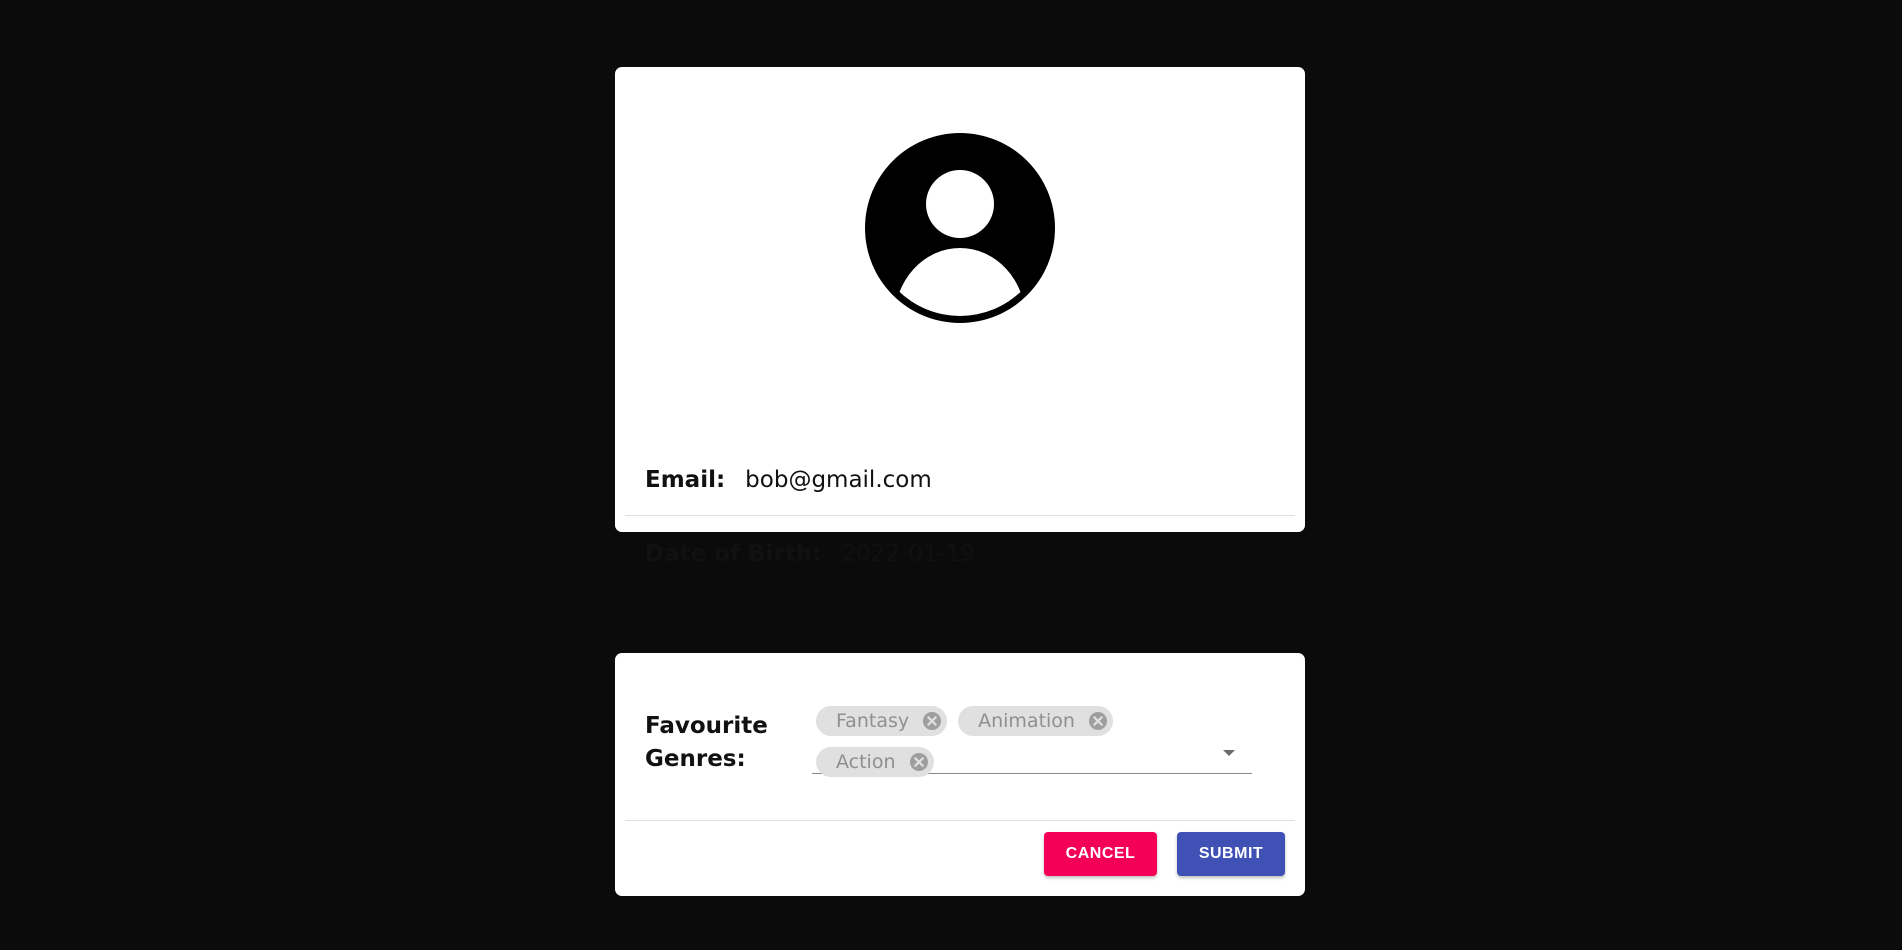 This screenshot has width=1902, height=950. Describe the element at coordinates (1229, 753) in the screenshot. I see `arrow-drop-down-icon` at that location.